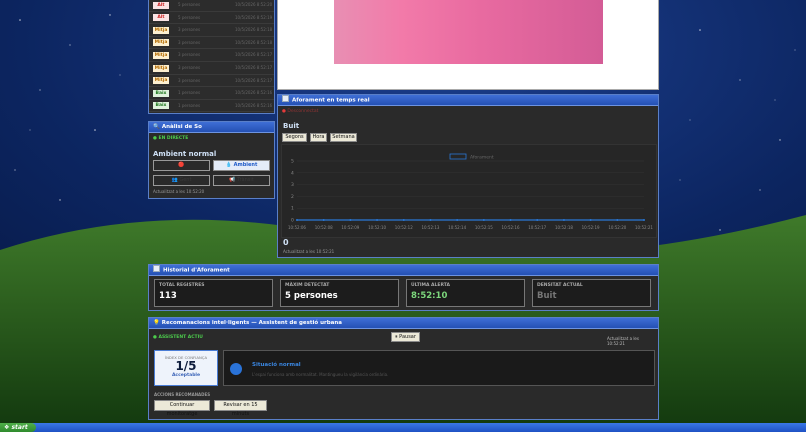 The width and height of the screenshot is (806, 432). What do you see at coordinates (174, 180) in the screenshot?
I see `people-icon: 👥` at bounding box center [174, 180].